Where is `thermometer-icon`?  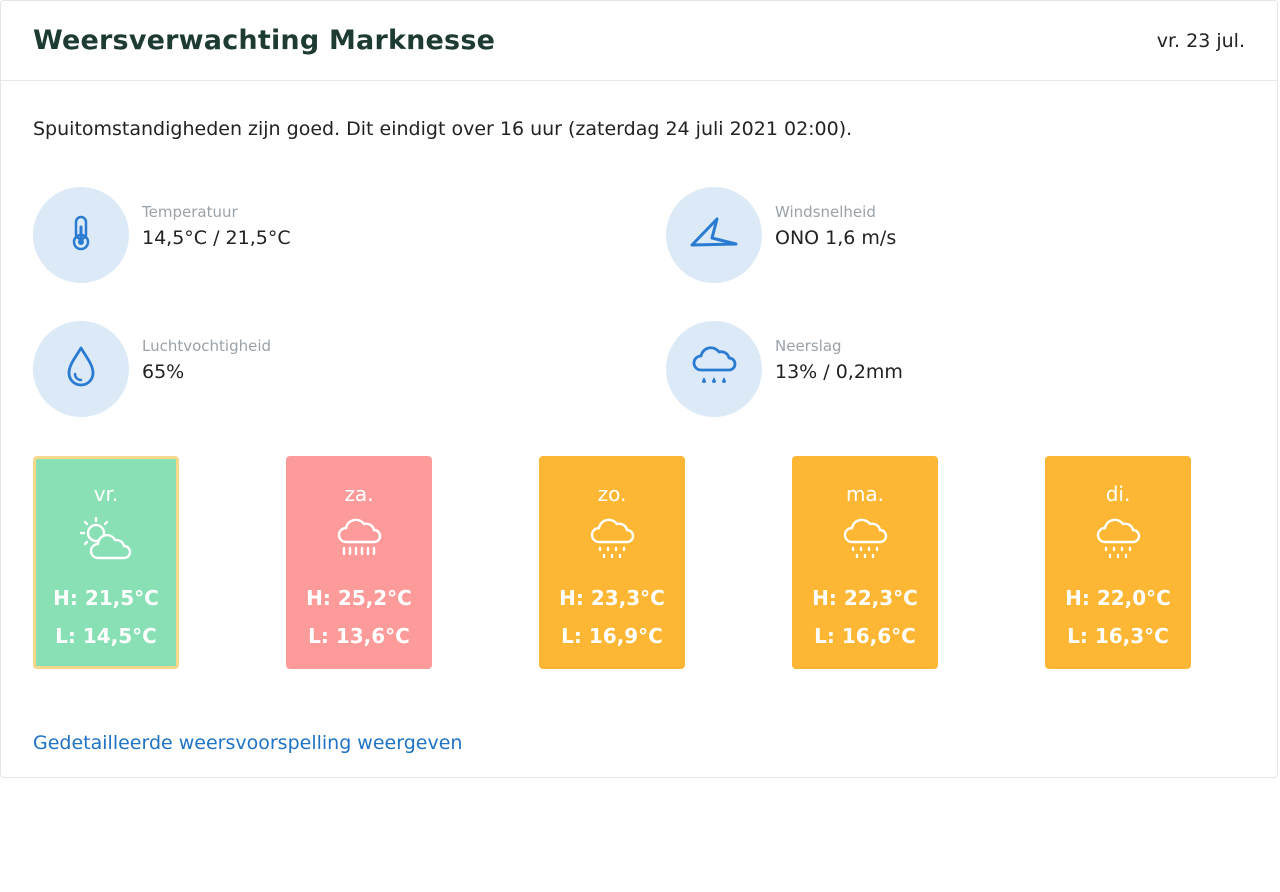
thermometer-icon is located at coordinates (81, 235).